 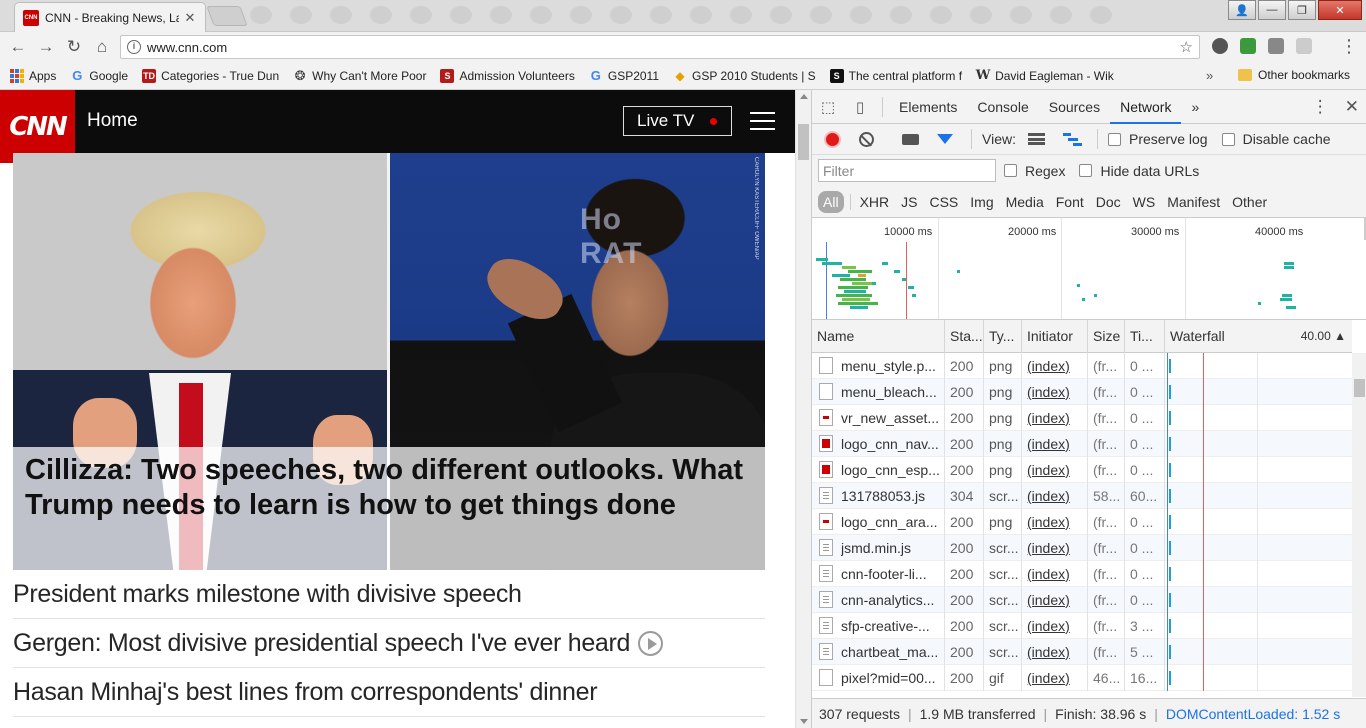 I want to click on column-initiator: Initiator, so click(x=1055, y=336).